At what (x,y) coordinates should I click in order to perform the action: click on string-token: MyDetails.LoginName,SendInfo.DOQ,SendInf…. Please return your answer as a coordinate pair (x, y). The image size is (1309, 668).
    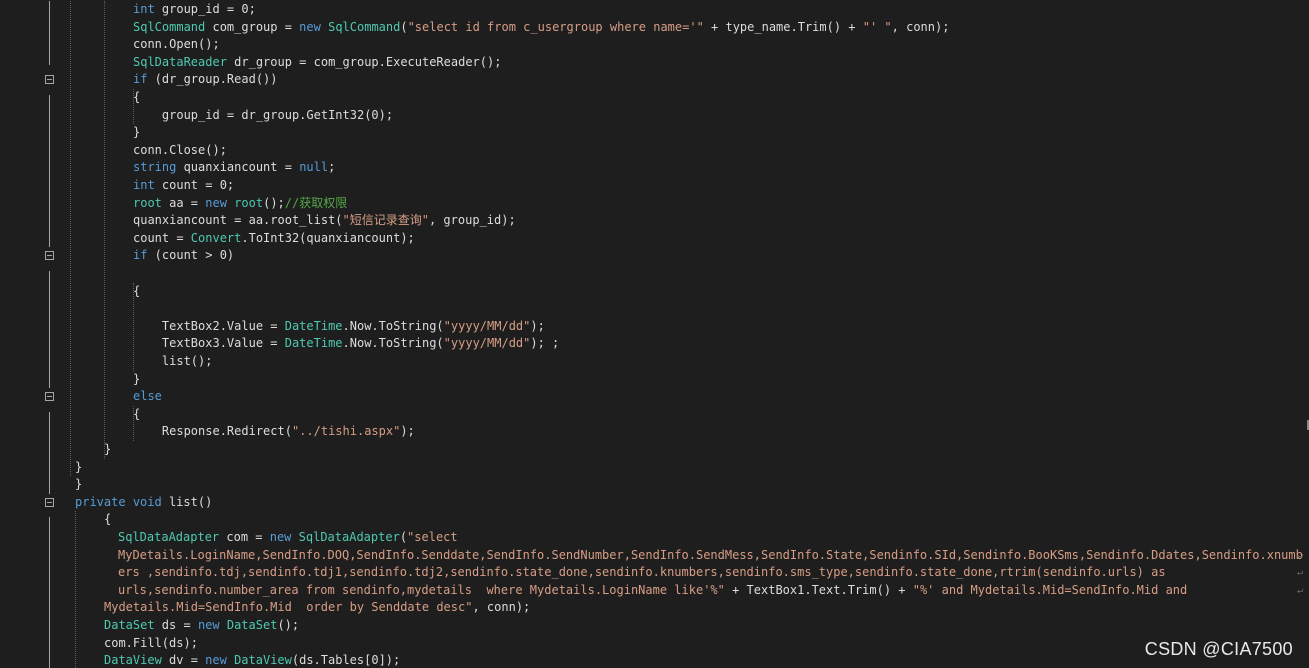
    Looking at the image, I should click on (710, 554).